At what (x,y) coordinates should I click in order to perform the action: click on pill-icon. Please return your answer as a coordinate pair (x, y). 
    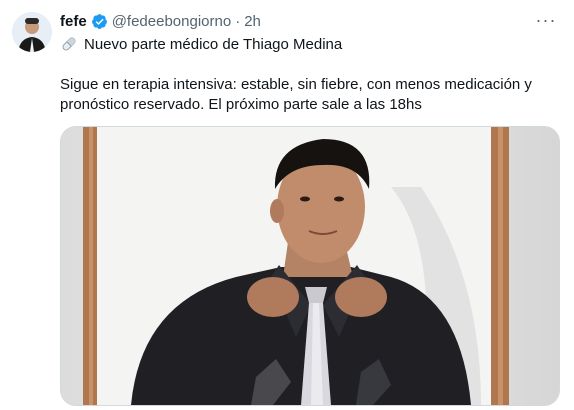
    Looking at the image, I should click on (69, 44).